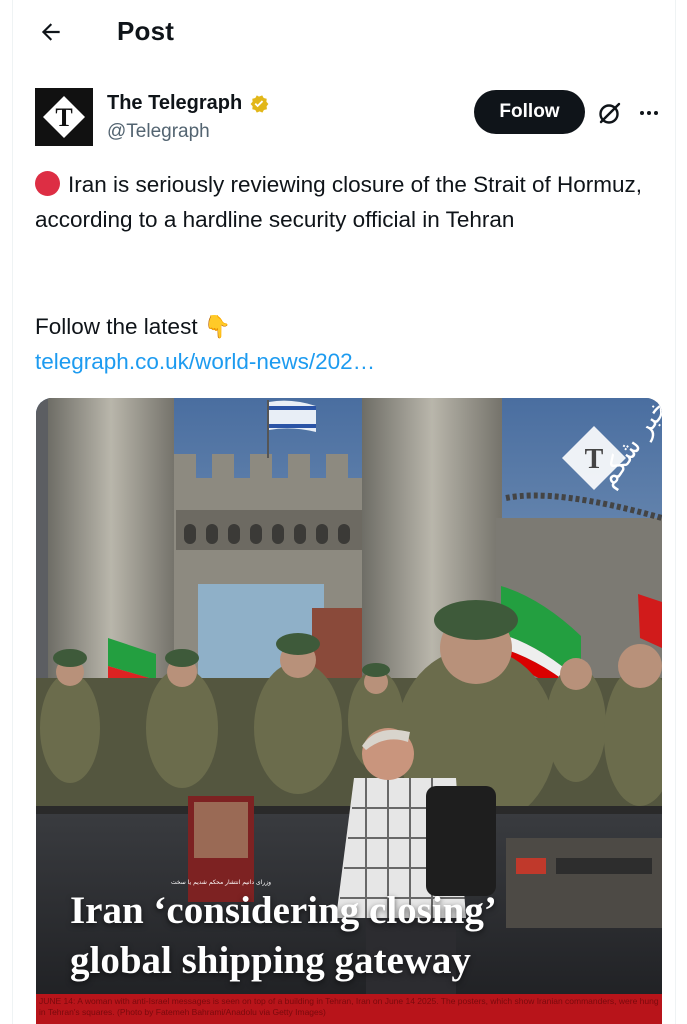 This screenshot has width=687, height=1024. Describe the element at coordinates (642, 113) in the screenshot. I see `more-icon` at that location.